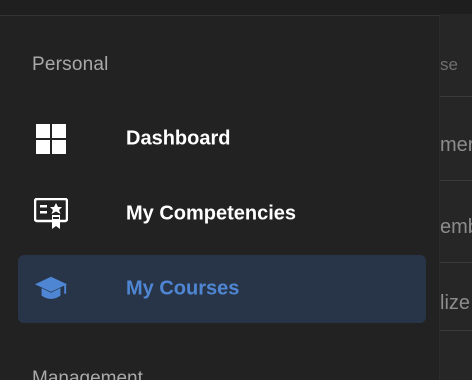  I want to click on background-cell: emb, so click(456, 227).